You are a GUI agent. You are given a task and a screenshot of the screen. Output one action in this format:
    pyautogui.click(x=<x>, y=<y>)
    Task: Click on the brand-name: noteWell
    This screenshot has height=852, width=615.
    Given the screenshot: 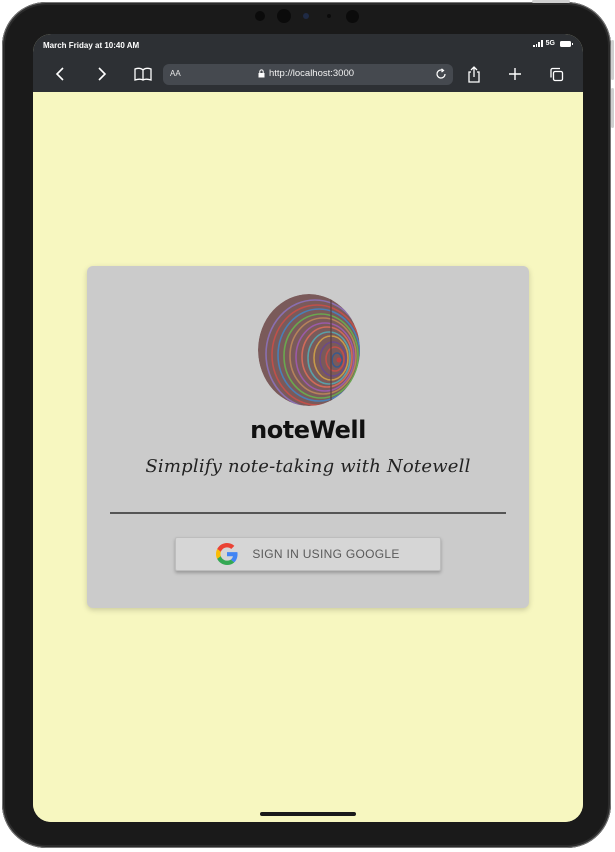 What is the action you would take?
    pyautogui.click(x=308, y=430)
    